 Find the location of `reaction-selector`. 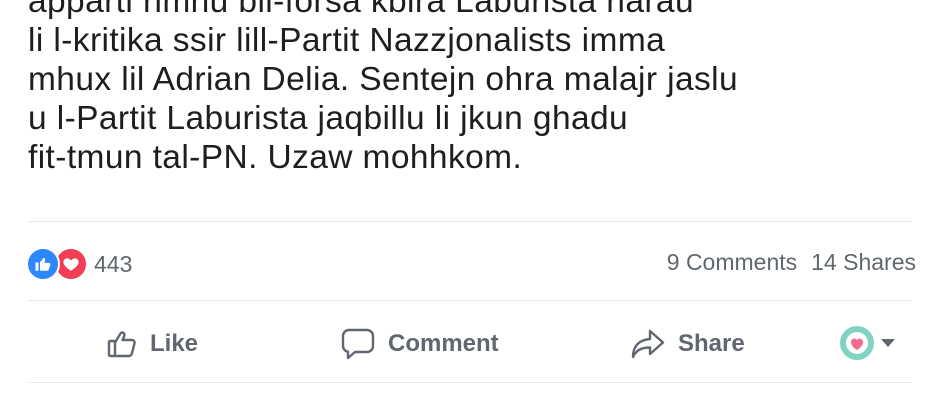

reaction-selector is located at coordinates (868, 343).